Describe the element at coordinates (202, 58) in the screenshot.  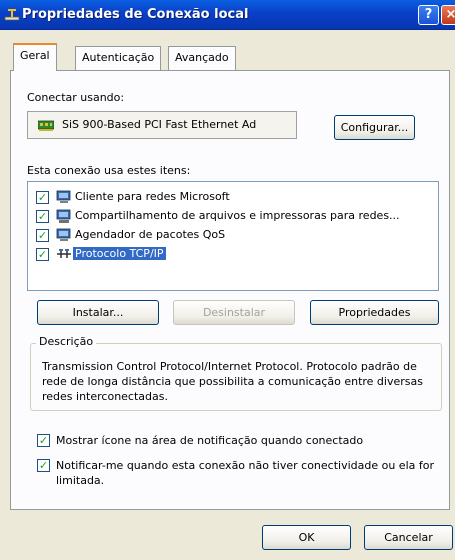
I see `tab-avancado: Avançado` at that location.